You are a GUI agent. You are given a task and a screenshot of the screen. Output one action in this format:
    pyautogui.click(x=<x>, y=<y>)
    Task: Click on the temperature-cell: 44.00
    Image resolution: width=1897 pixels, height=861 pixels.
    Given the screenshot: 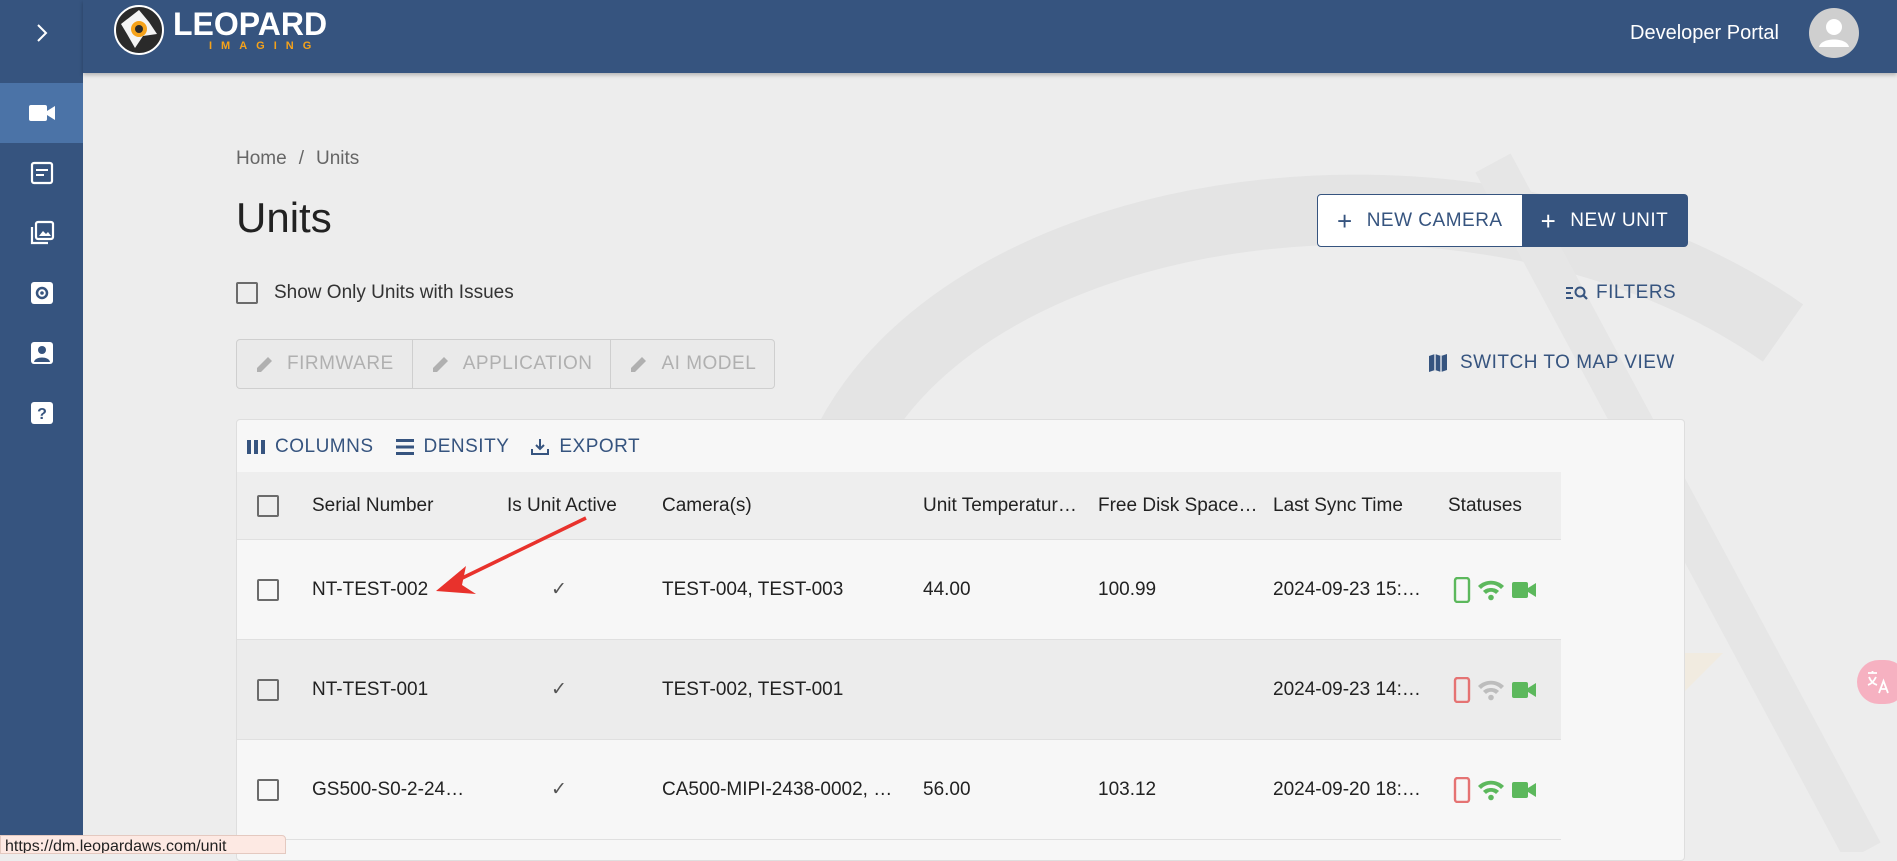 What is the action you would take?
    pyautogui.click(x=947, y=589)
    